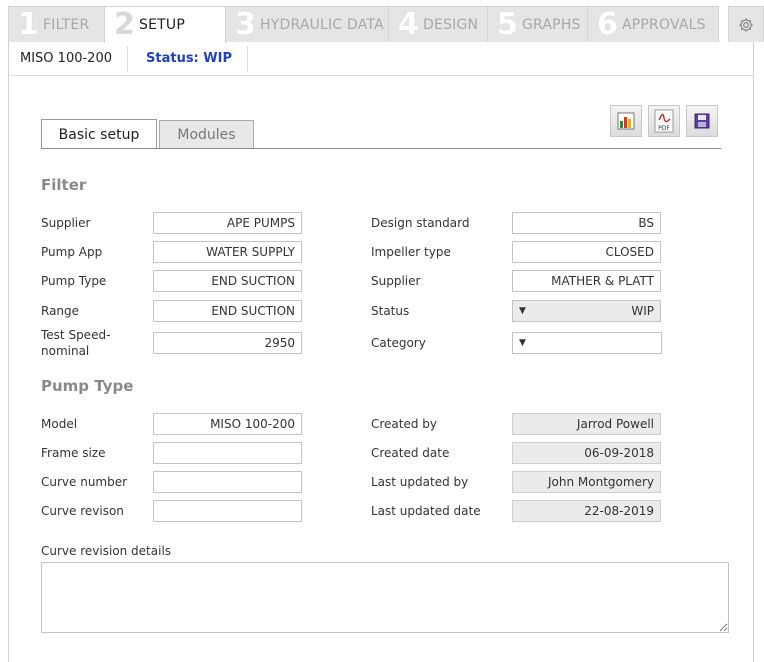 The image size is (764, 662). Describe the element at coordinates (64, 185) in the screenshot. I see `section-title-filter: Filter` at that location.